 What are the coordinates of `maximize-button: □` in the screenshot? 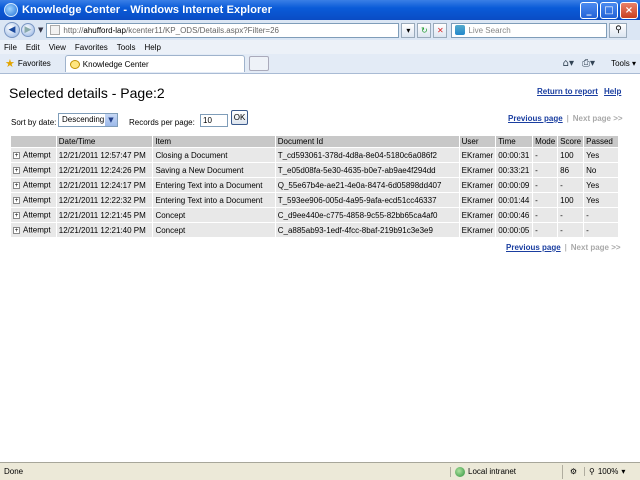 It's located at (609, 10).